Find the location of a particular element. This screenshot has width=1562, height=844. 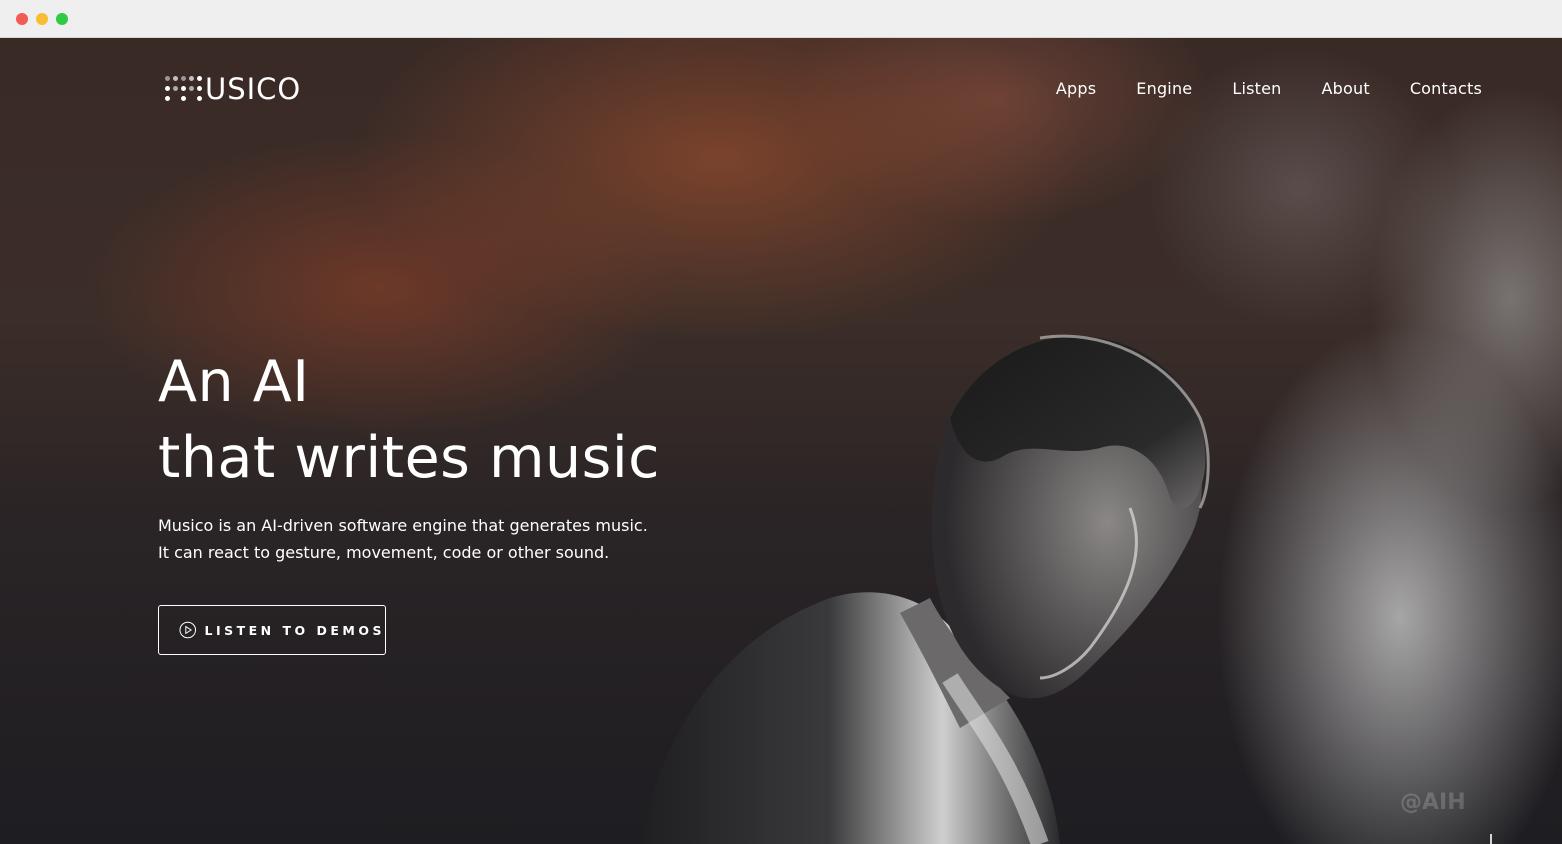

brand-logo-text: USICO is located at coordinates (253, 89).